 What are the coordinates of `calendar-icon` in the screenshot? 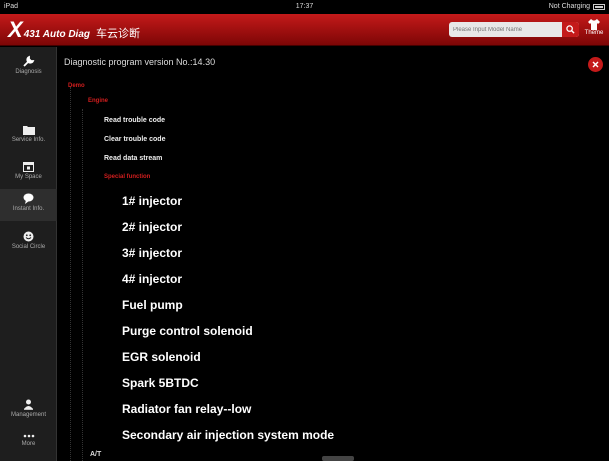 It's located at (28, 167).